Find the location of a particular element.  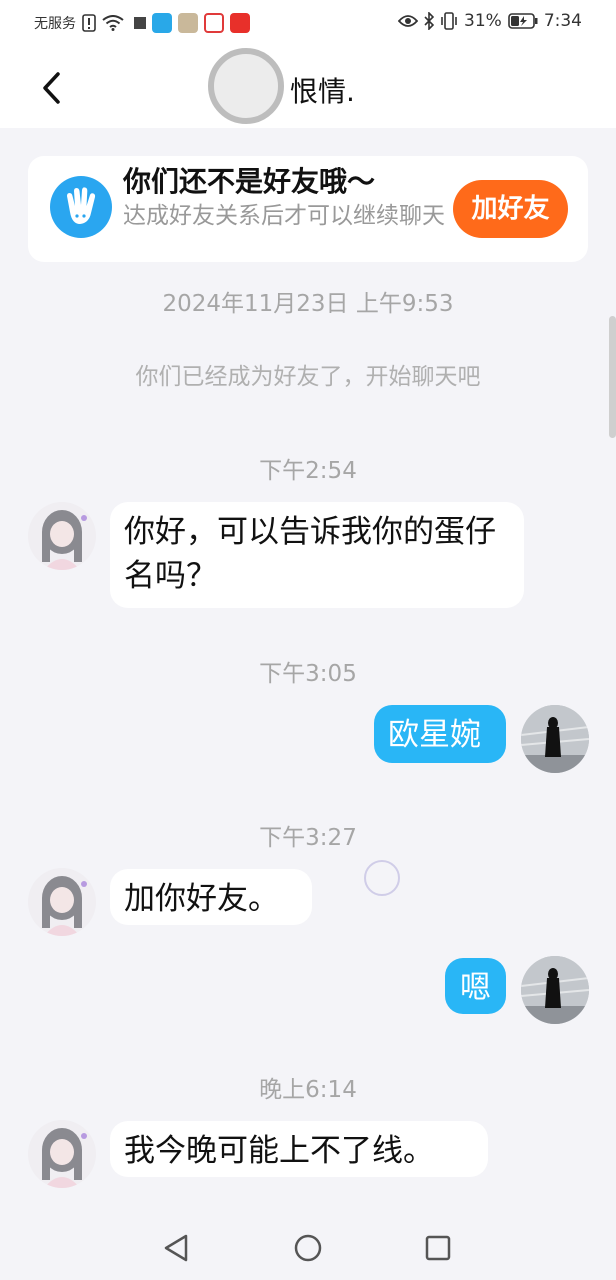

status-bar: 无服务 31% 7:34 is located at coordinates (308, 23).